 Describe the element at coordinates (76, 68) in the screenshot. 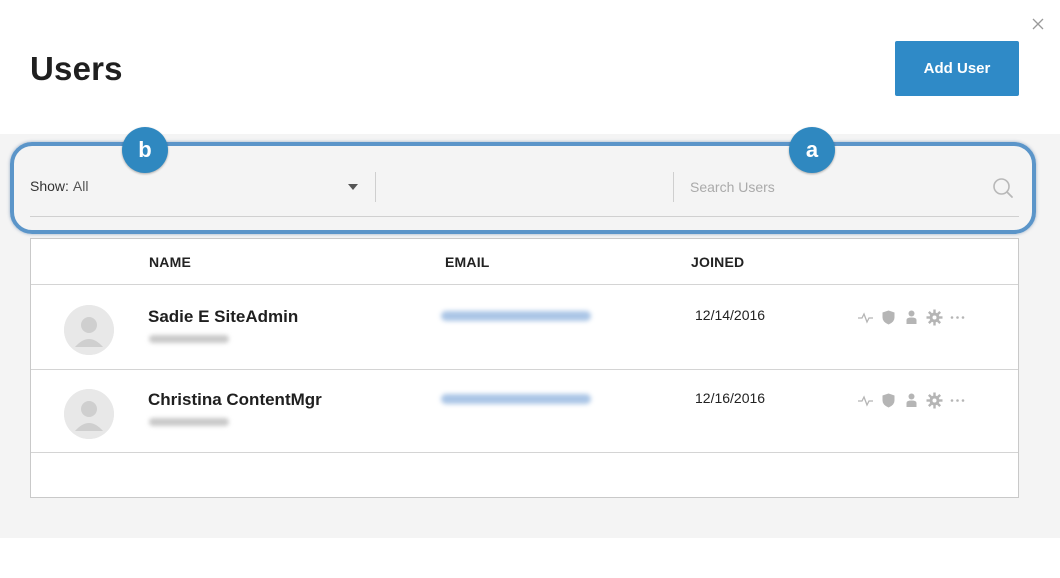

I see `page-title: Users` at that location.